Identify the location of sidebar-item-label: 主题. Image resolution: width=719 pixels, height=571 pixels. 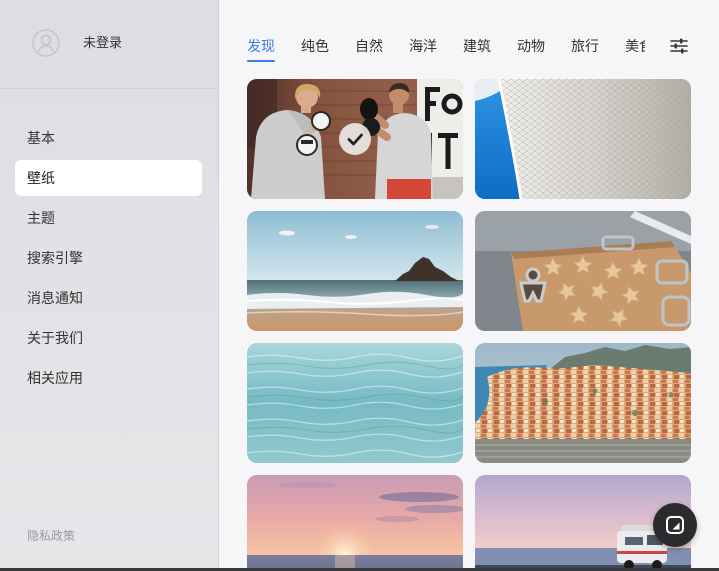
(41, 218).